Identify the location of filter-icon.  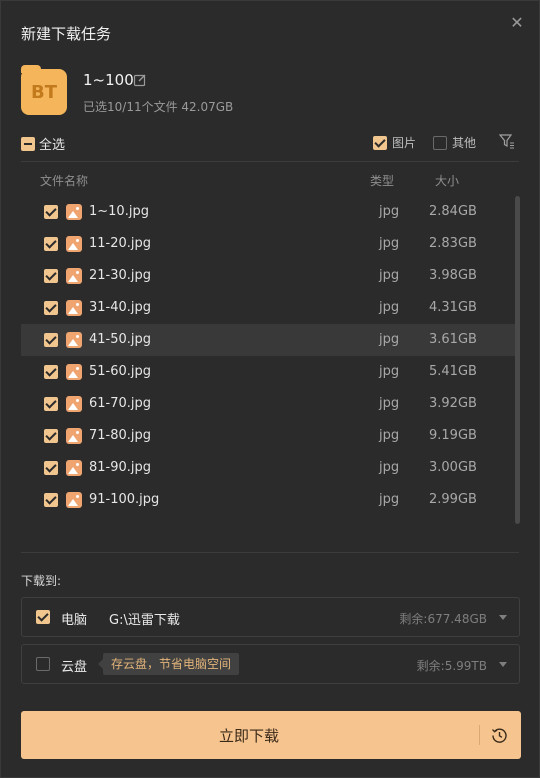
(507, 141).